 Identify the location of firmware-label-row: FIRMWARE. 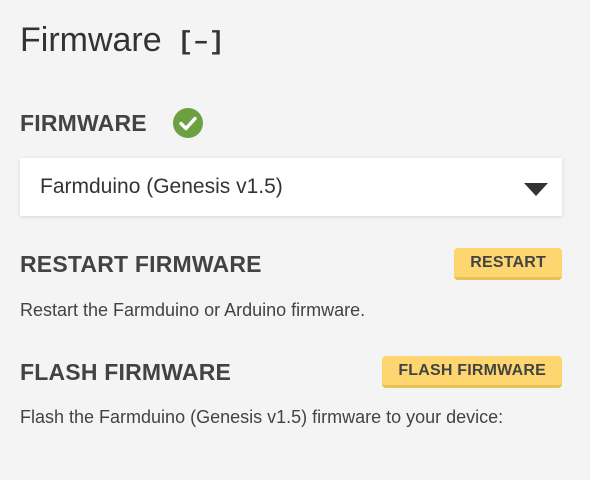
(111, 123).